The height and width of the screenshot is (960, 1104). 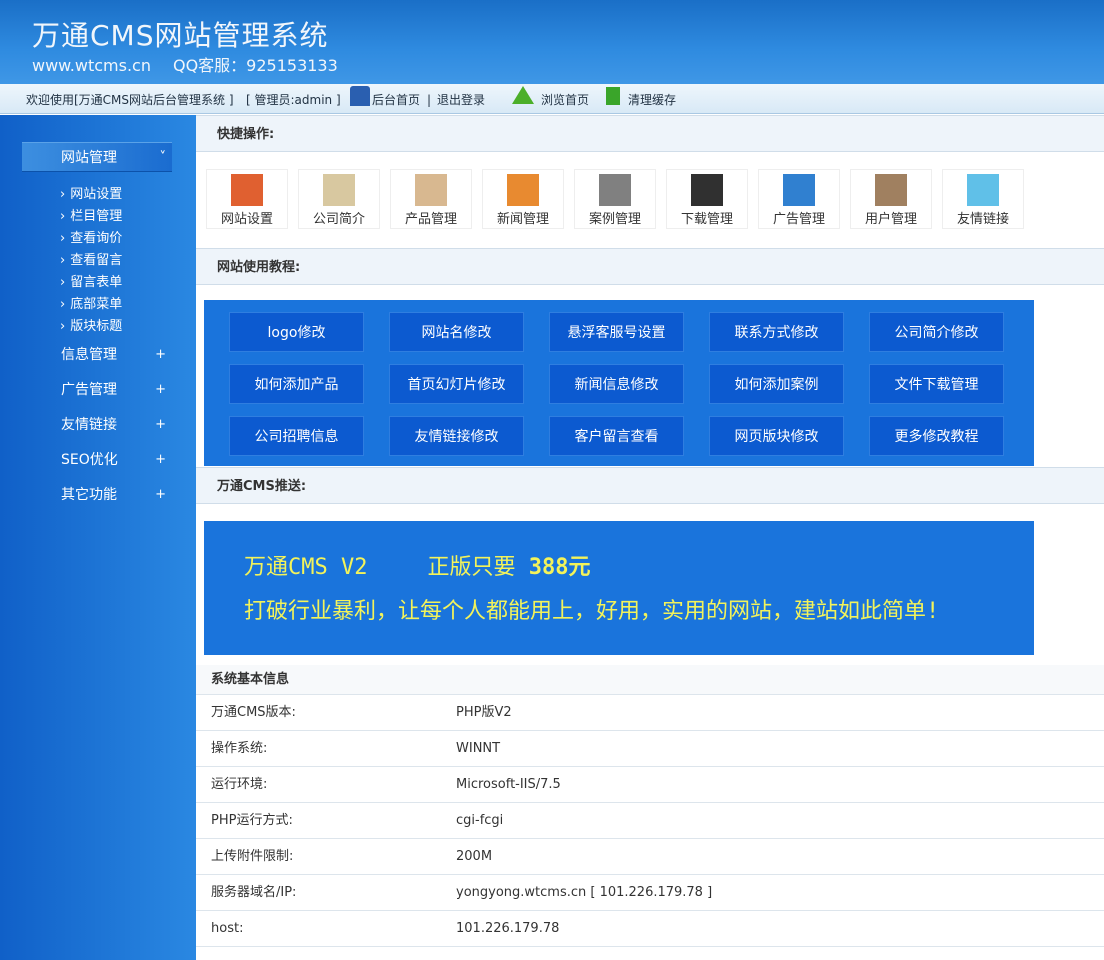 What do you see at coordinates (360, 96) in the screenshot?
I see `house-icon` at bounding box center [360, 96].